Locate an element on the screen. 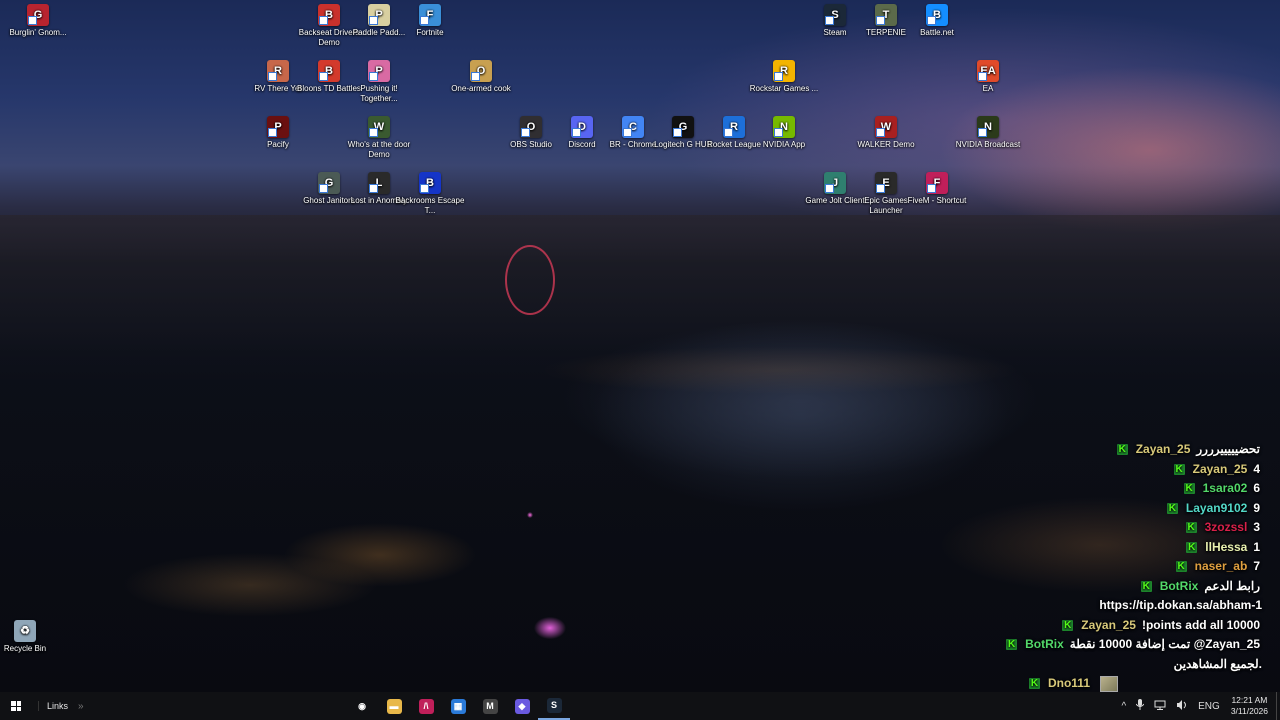 The image size is (1280, 720). br-chrome-icon: C is located at coordinates (633, 127).